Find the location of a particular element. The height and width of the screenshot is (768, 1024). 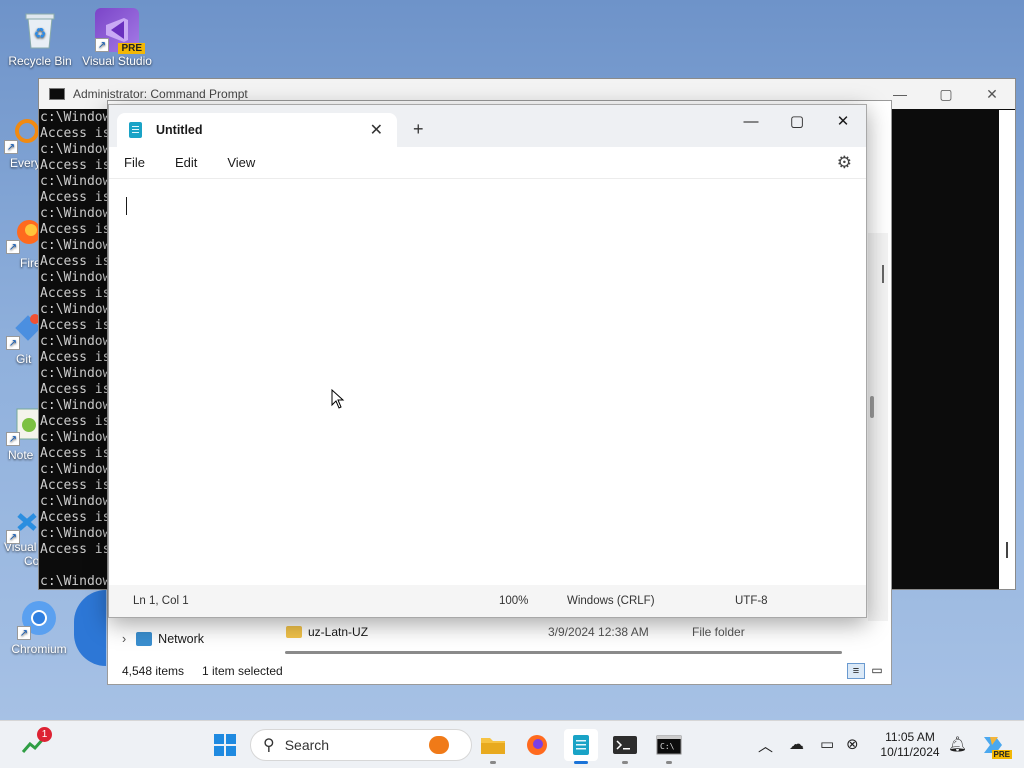

desktop-icon-label: Chromium is located at coordinates (39, 649).